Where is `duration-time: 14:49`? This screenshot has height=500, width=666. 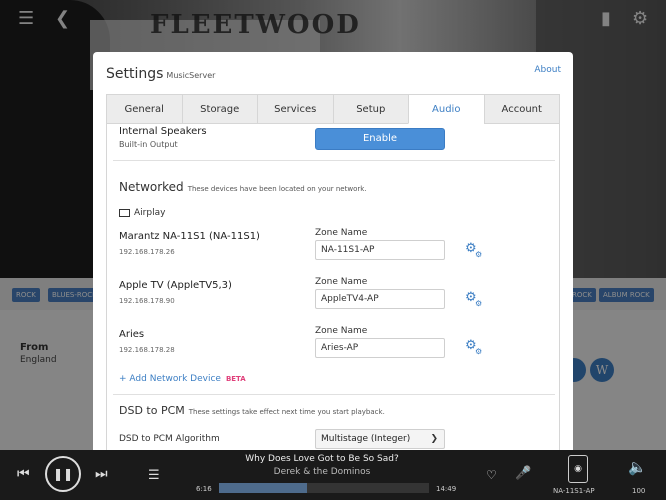 duration-time: 14:49 is located at coordinates (446, 489).